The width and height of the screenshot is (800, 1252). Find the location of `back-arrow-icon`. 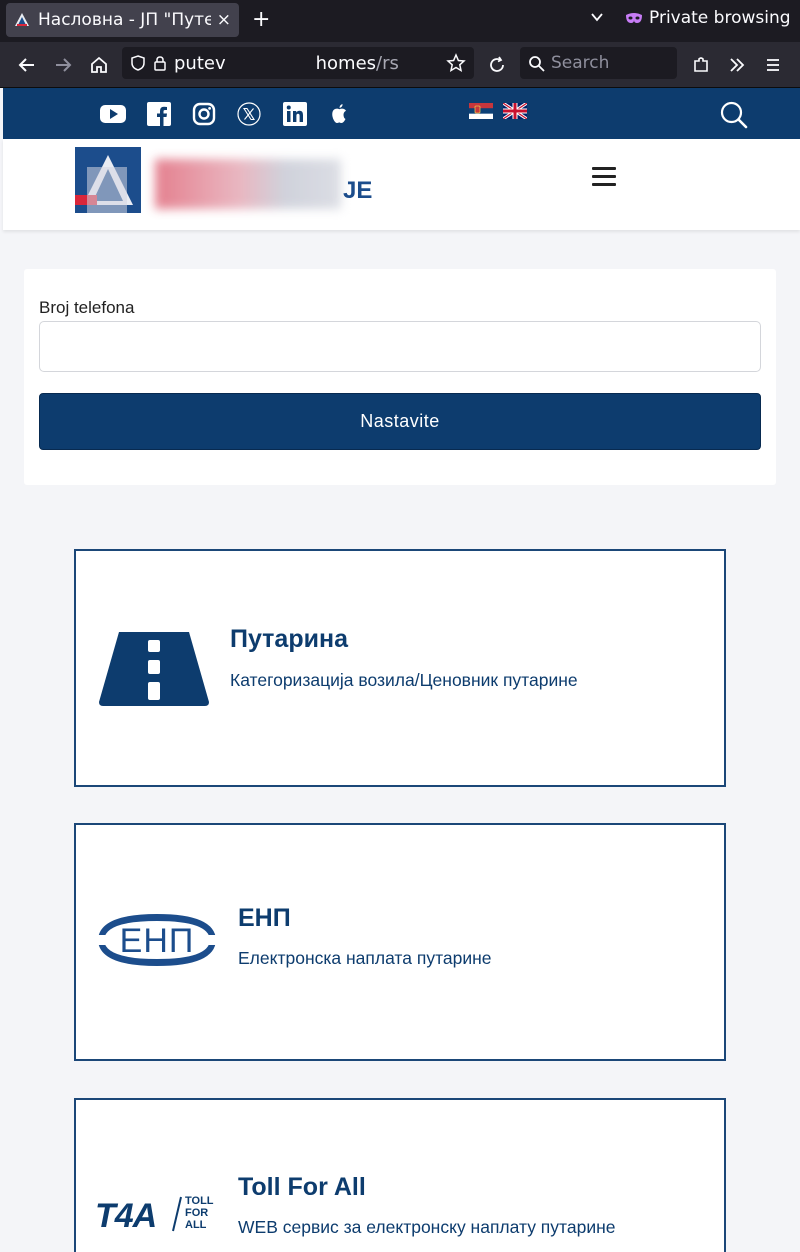

back-arrow-icon is located at coordinates (27, 65).